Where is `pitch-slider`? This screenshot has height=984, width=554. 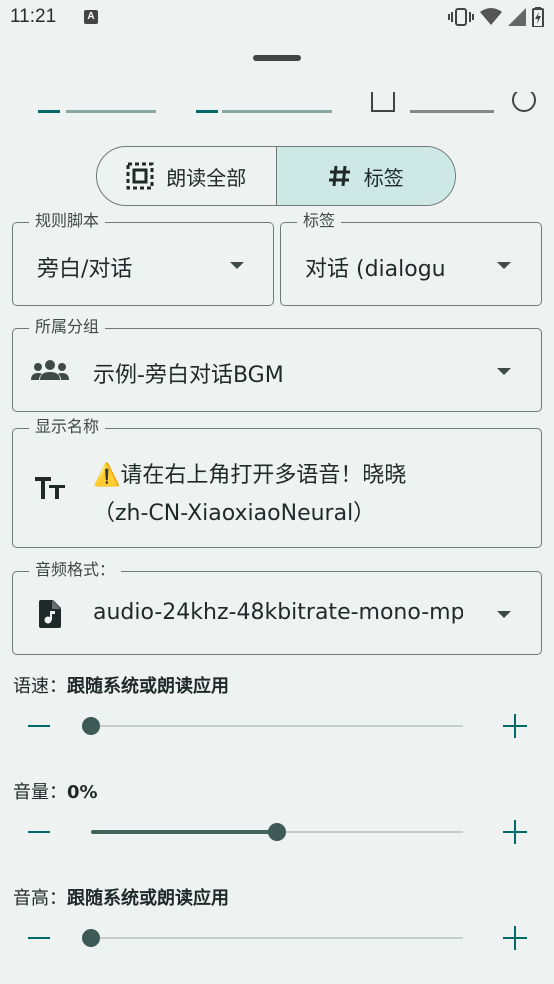 pitch-slider is located at coordinates (272, 938).